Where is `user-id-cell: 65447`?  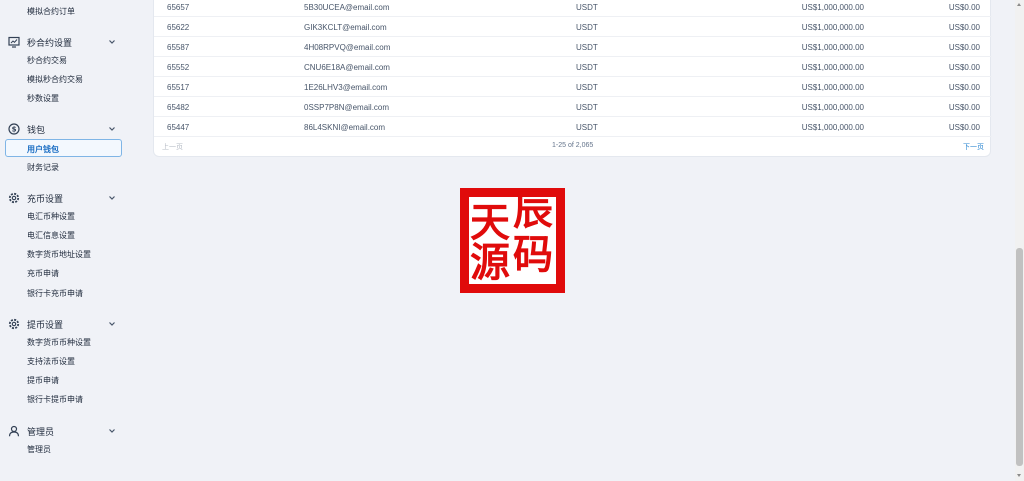
user-id-cell: 65447 is located at coordinates (178, 127).